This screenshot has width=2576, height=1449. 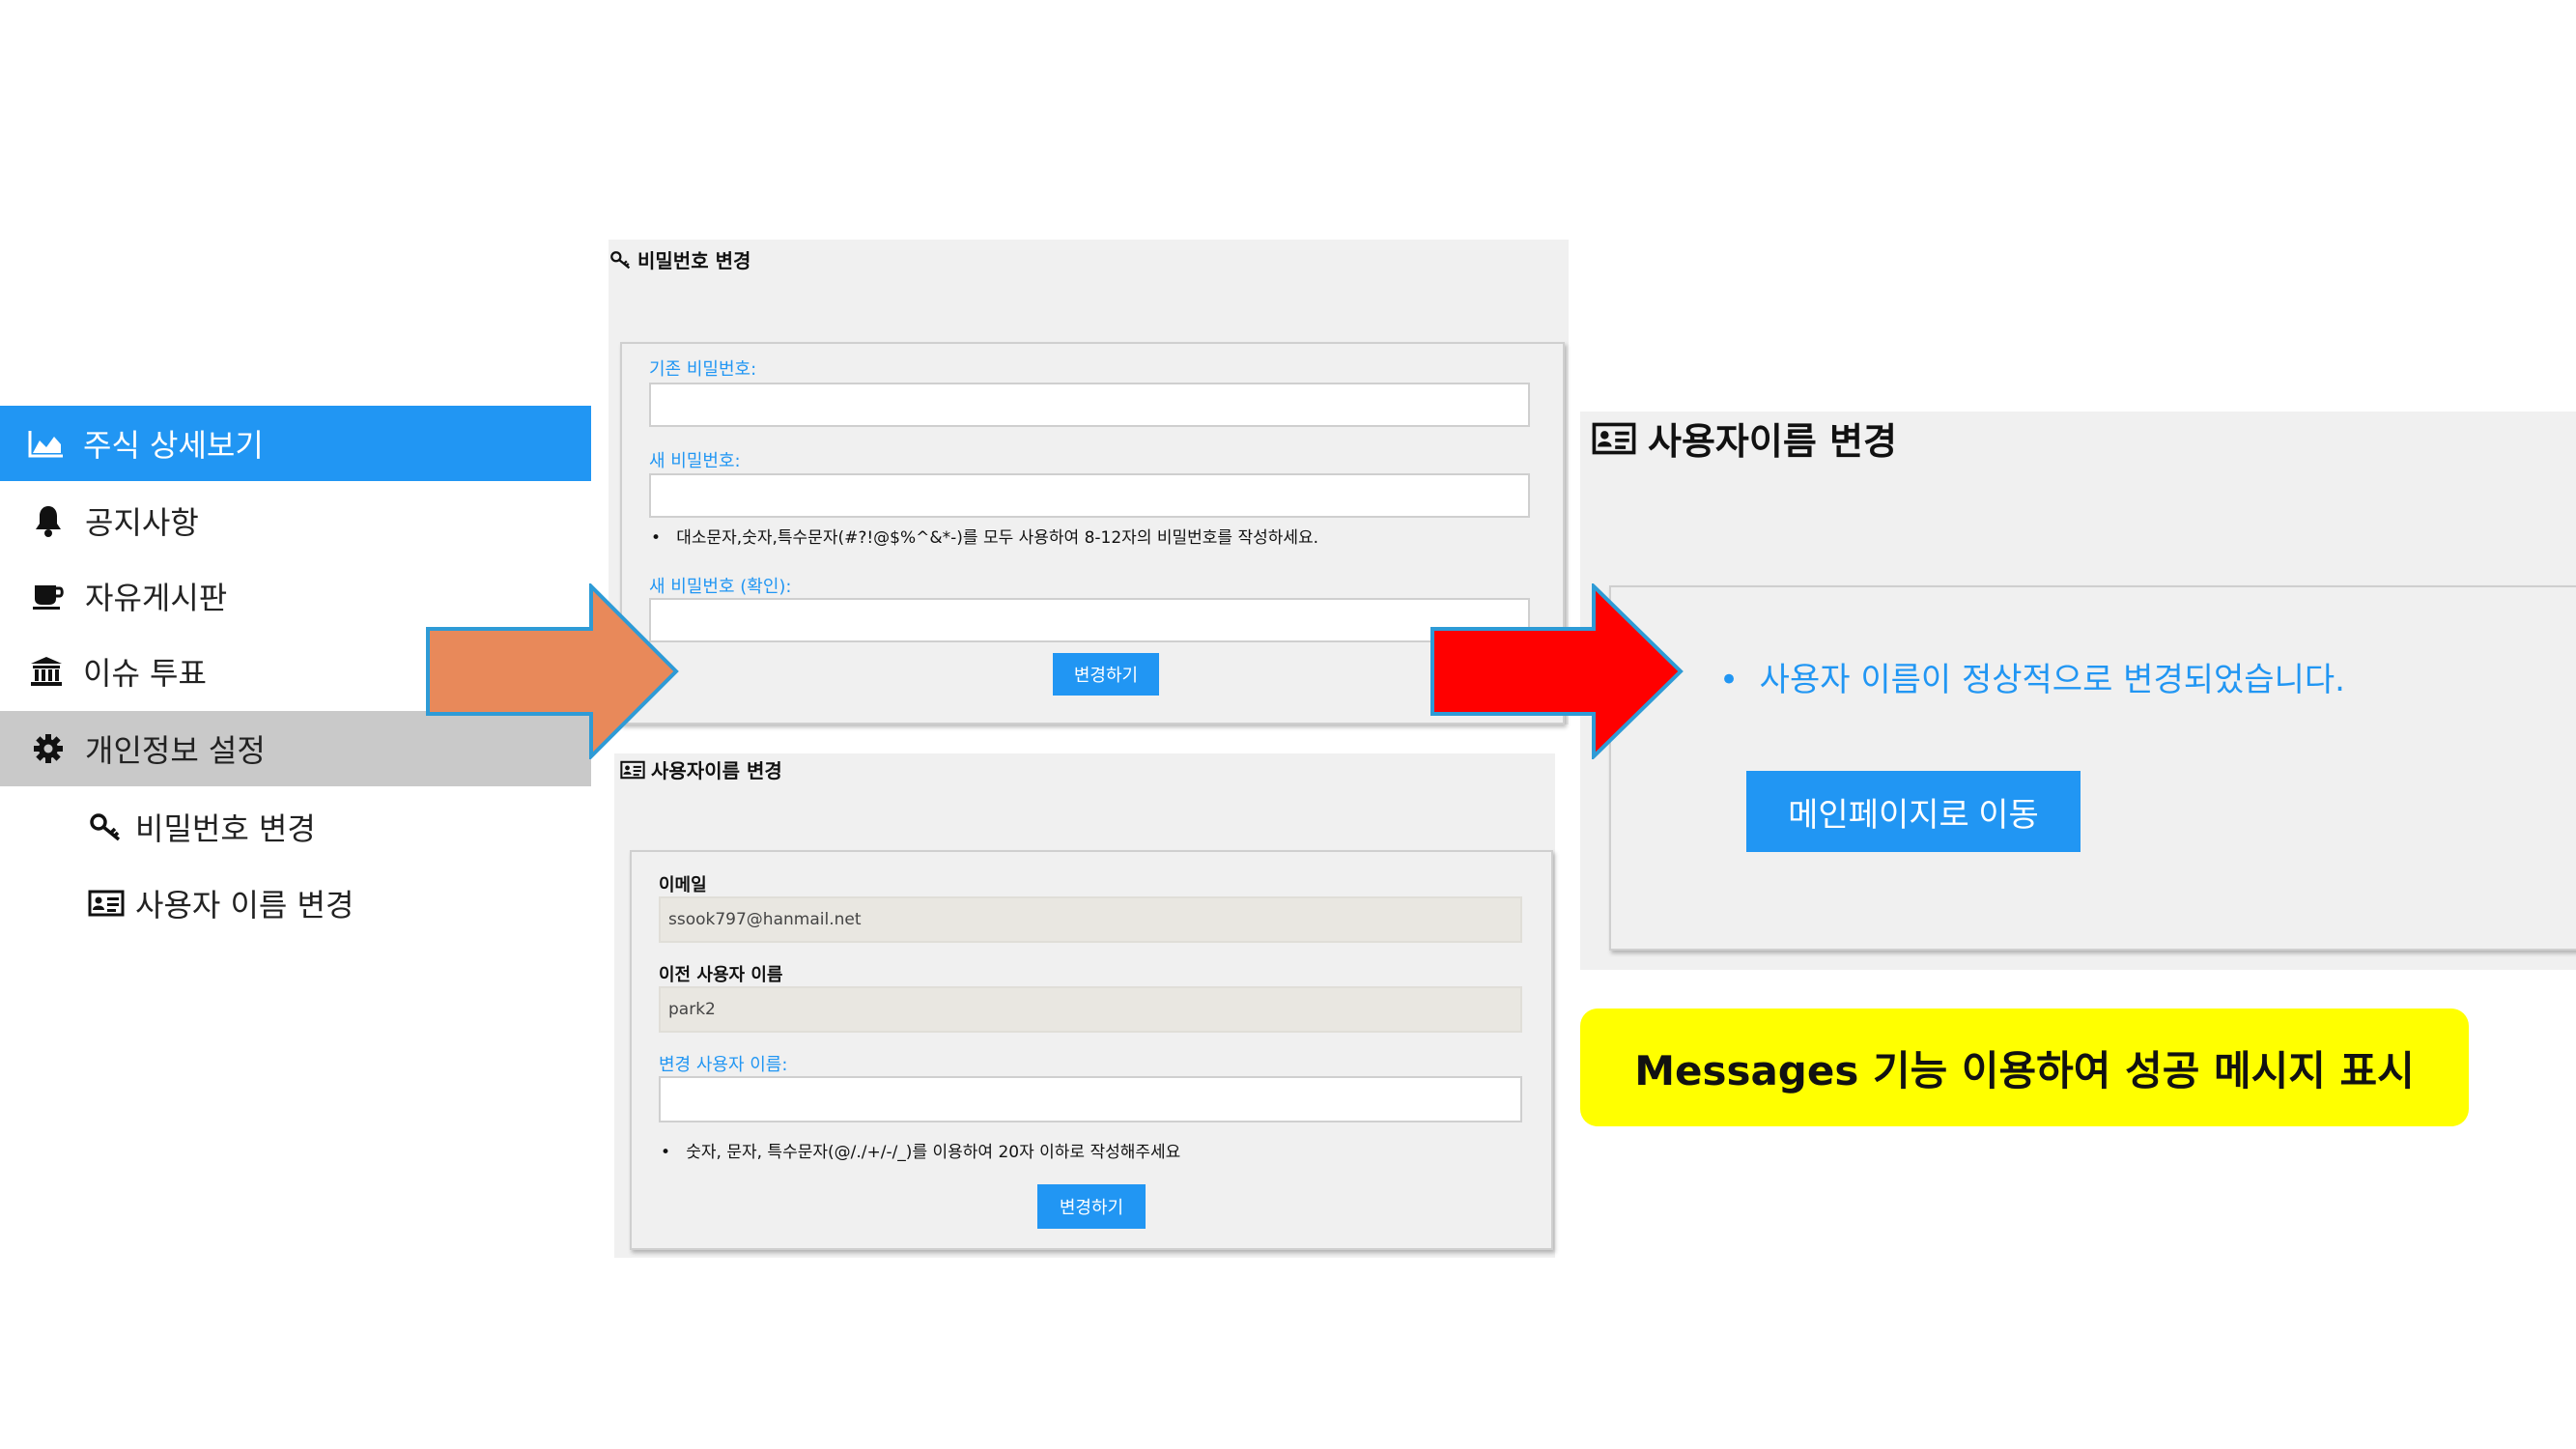 What do you see at coordinates (680, 259) in the screenshot?
I see `page-title: 비밀번호 변경` at bounding box center [680, 259].